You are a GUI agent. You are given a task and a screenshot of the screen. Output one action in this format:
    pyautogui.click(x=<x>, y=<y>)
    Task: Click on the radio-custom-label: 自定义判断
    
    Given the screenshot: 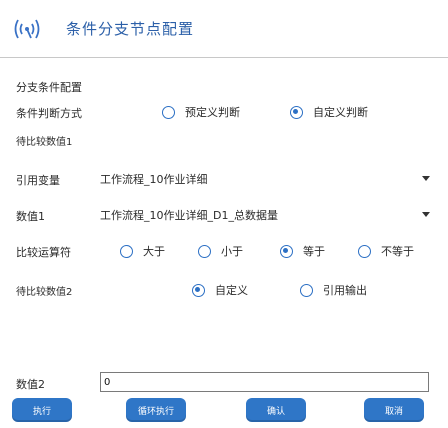 What is the action you would take?
    pyautogui.click(x=340, y=112)
    